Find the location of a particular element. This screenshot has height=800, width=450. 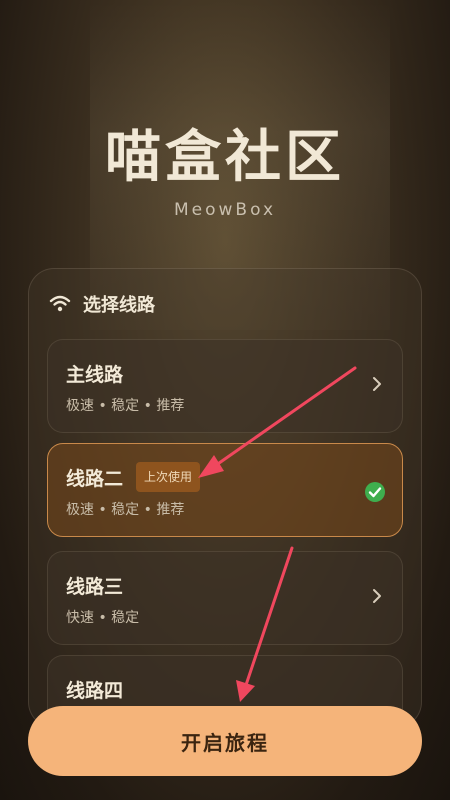

route-name: 主线路 is located at coordinates (95, 375).